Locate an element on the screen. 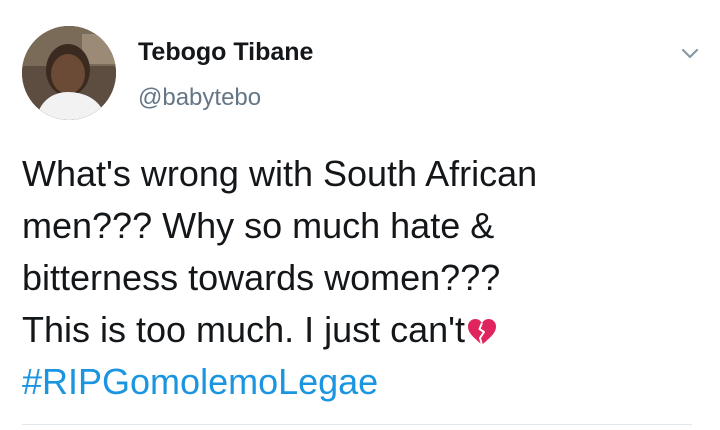  divider is located at coordinates (357, 424).